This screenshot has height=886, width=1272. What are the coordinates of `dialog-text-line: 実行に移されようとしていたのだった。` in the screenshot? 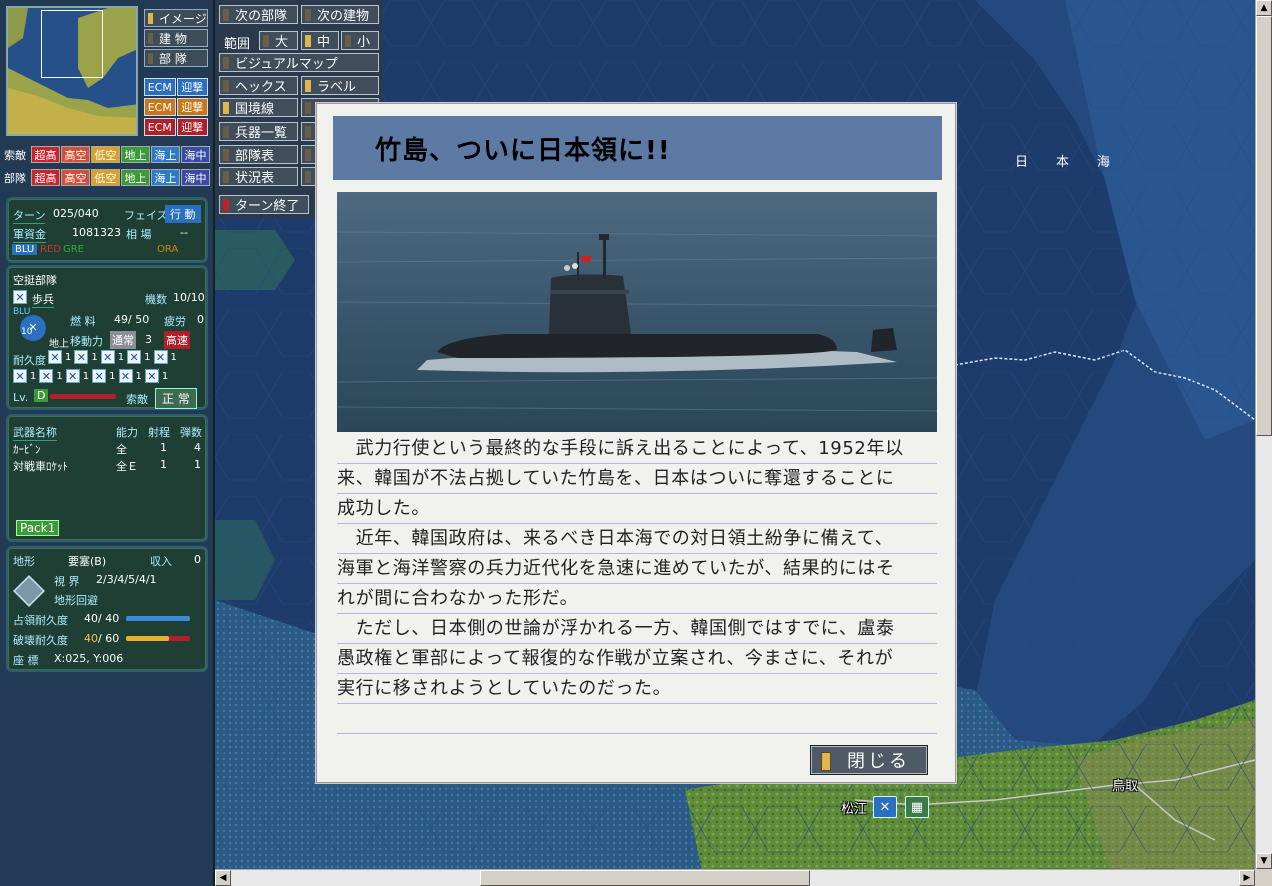 It's located at (637, 689).